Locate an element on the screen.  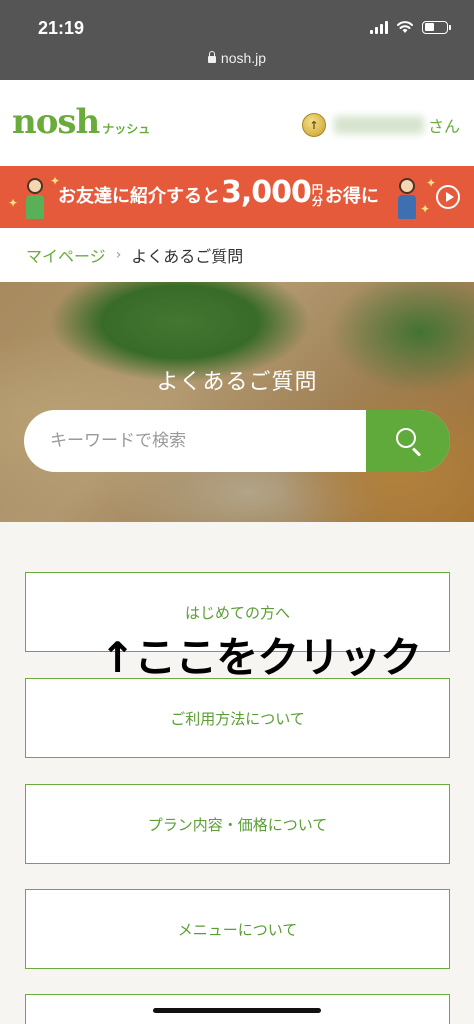
faq-category-plans: プラン内容・価格について is located at coordinates (237, 824).